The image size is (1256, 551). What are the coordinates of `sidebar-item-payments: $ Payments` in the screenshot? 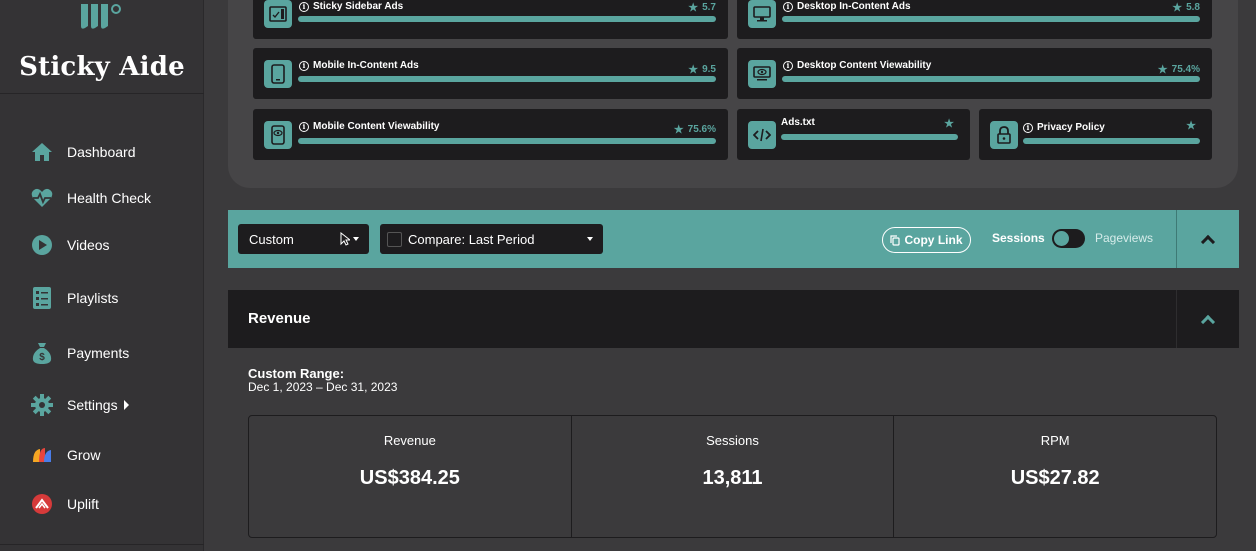 It's located at (79, 353).